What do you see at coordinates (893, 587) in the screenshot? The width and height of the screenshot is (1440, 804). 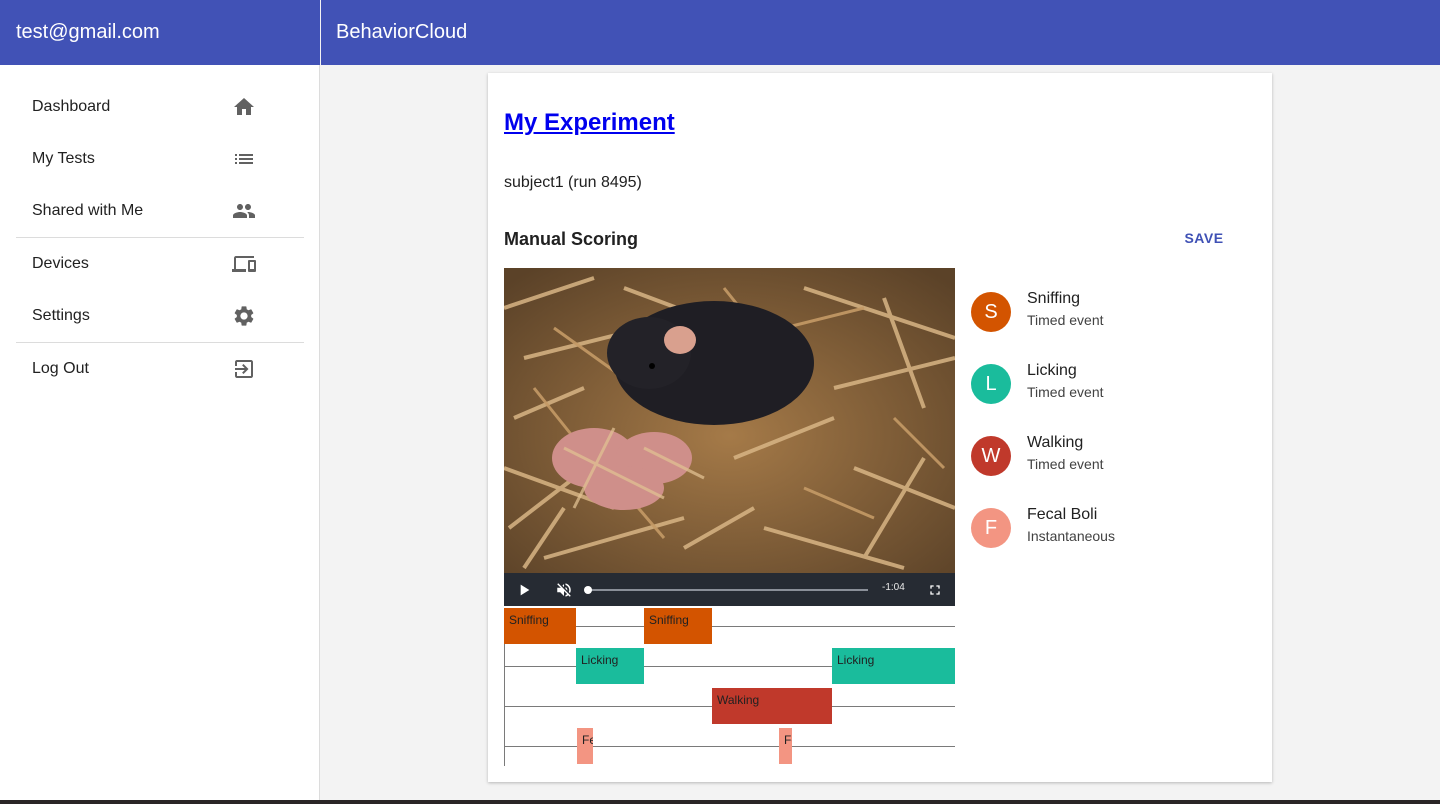 I see `video-time-remaining: -1:04` at bounding box center [893, 587].